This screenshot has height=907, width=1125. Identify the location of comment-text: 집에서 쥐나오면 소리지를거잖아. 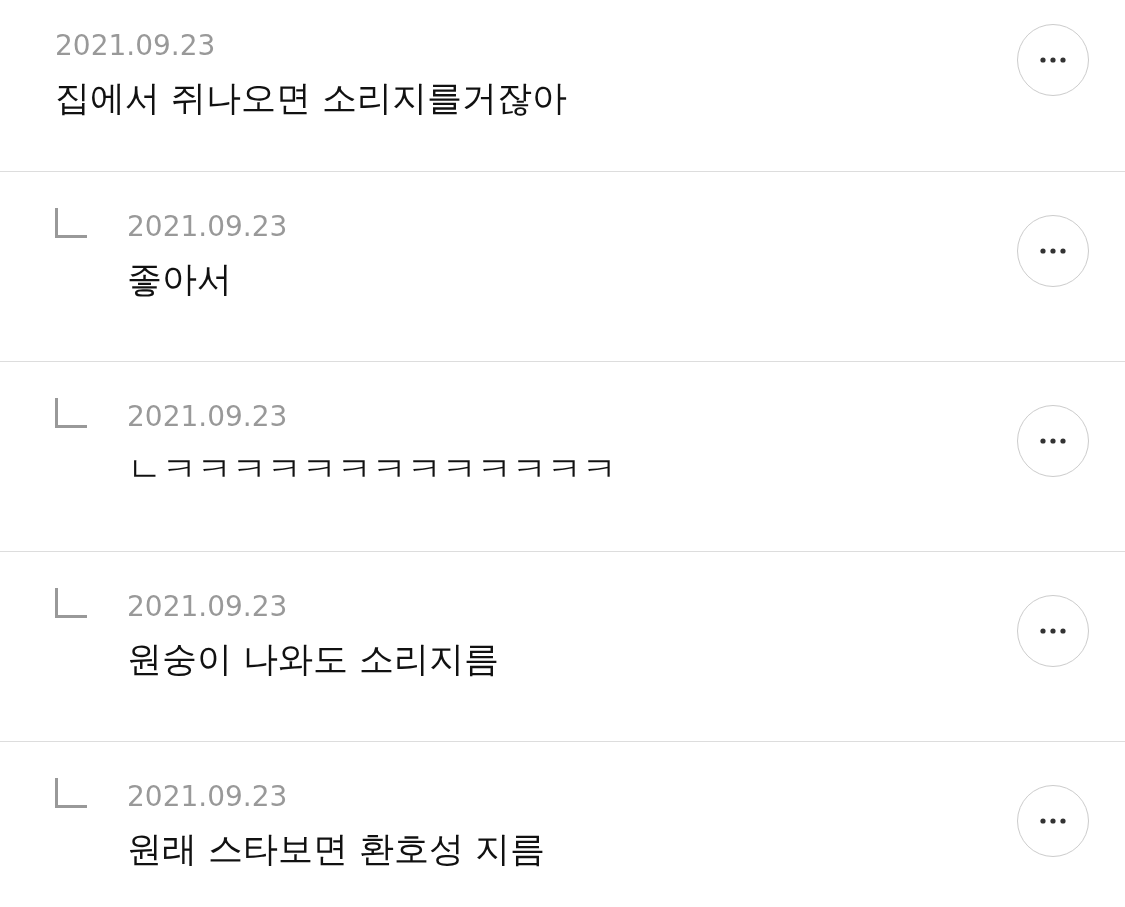
(312, 98).